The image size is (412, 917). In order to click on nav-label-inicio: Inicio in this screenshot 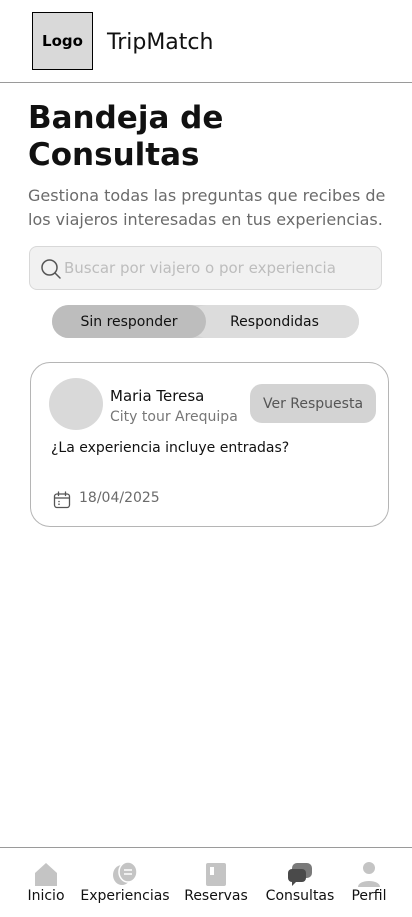, I will do `click(46, 896)`.